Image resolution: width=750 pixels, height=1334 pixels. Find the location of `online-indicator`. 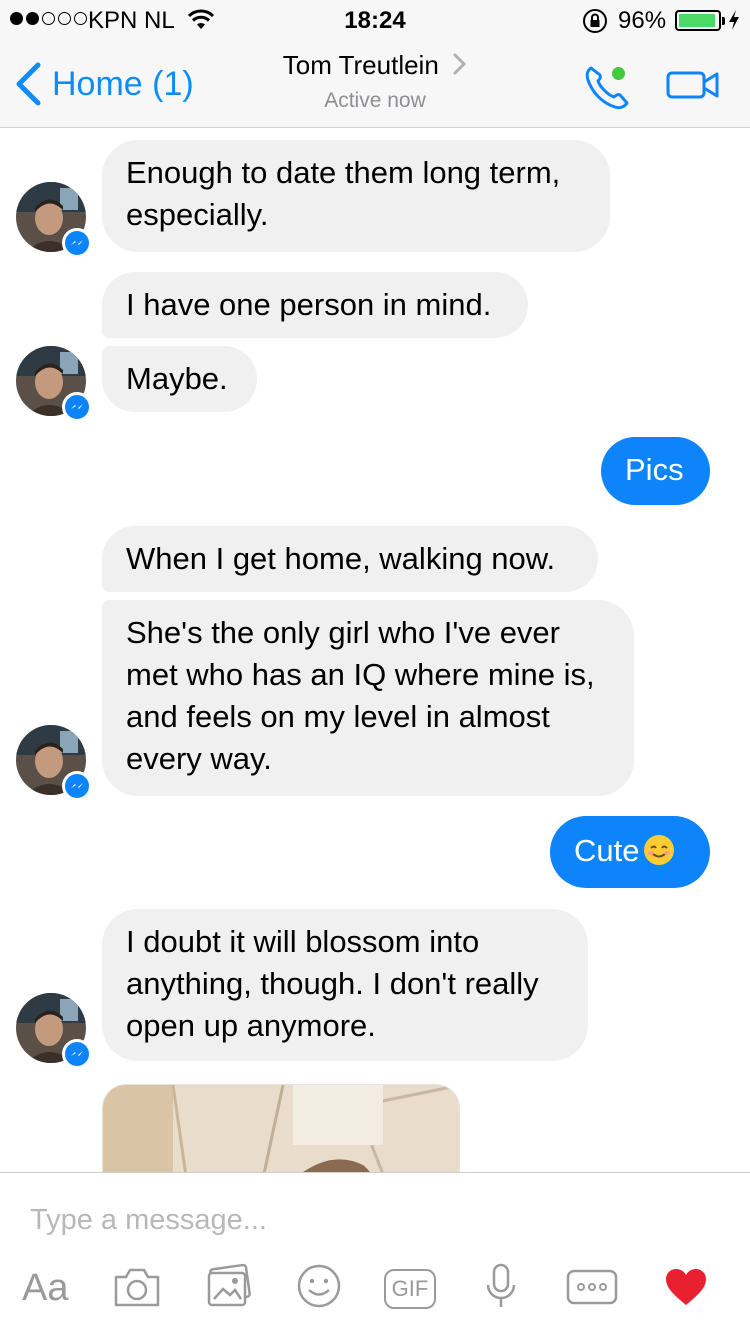

online-indicator is located at coordinates (618, 73).